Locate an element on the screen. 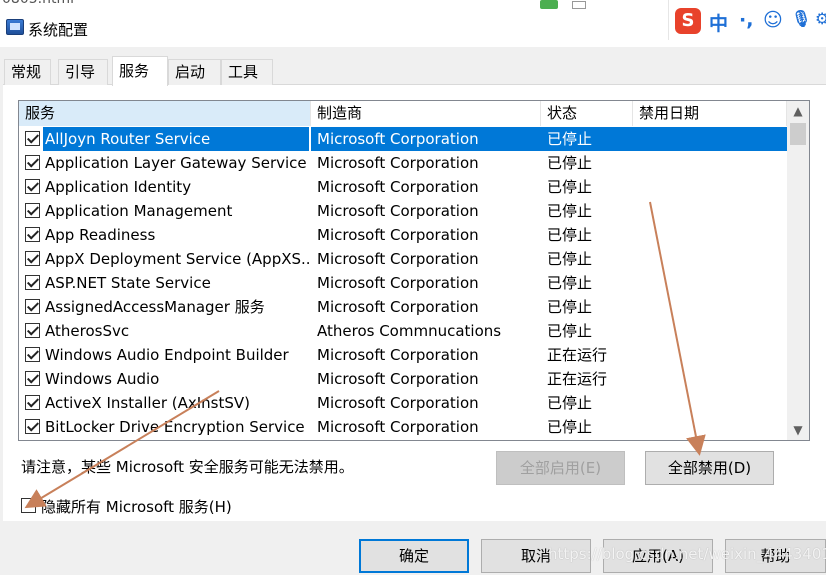 The width and height of the screenshot is (826, 575). tab-boot: 引导 is located at coordinates (83, 72).